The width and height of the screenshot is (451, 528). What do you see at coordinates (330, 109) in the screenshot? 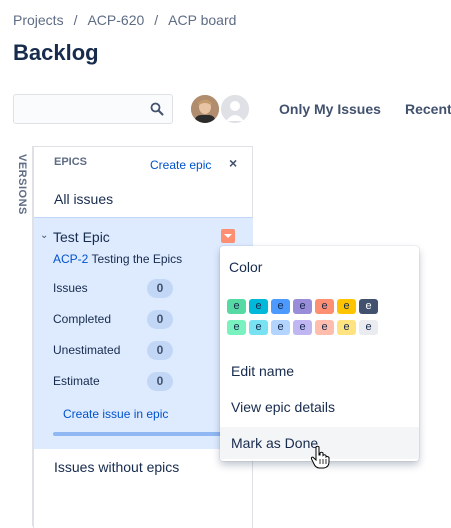
I see `only-my-issues-filter: Only My Issues` at bounding box center [330, 109].